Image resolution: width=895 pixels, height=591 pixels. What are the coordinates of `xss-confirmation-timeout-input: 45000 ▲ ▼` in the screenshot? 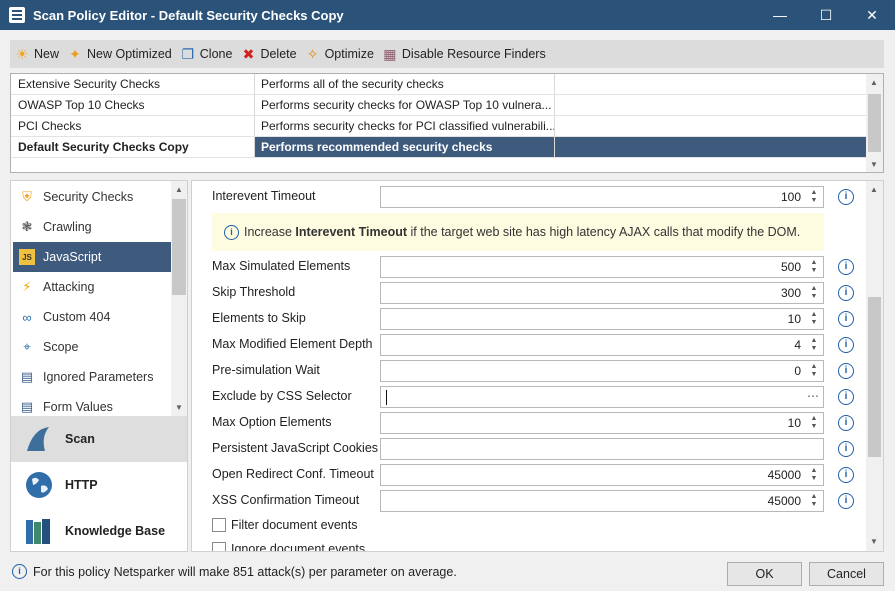 It's located at (602, 501).